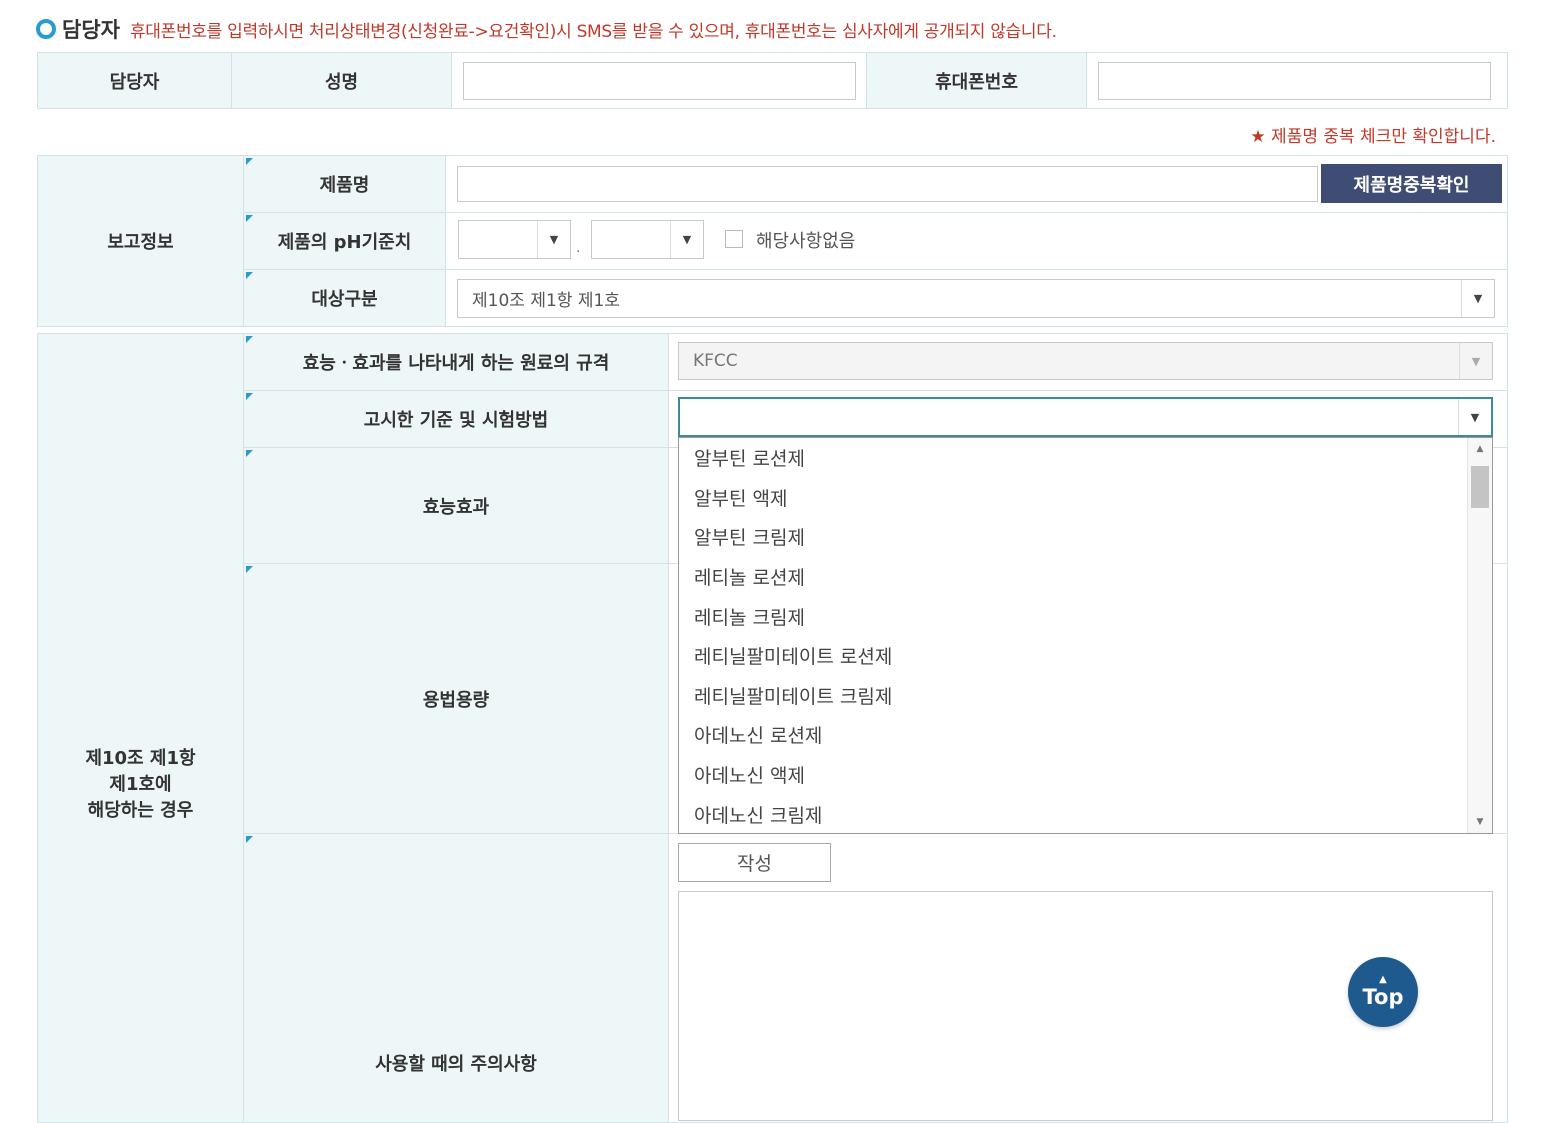 The image size is (1548, 1123). Describe the element at coordinates (456, 505) in the screenshot. I see `efficacy-label: 효능효과` at that location.